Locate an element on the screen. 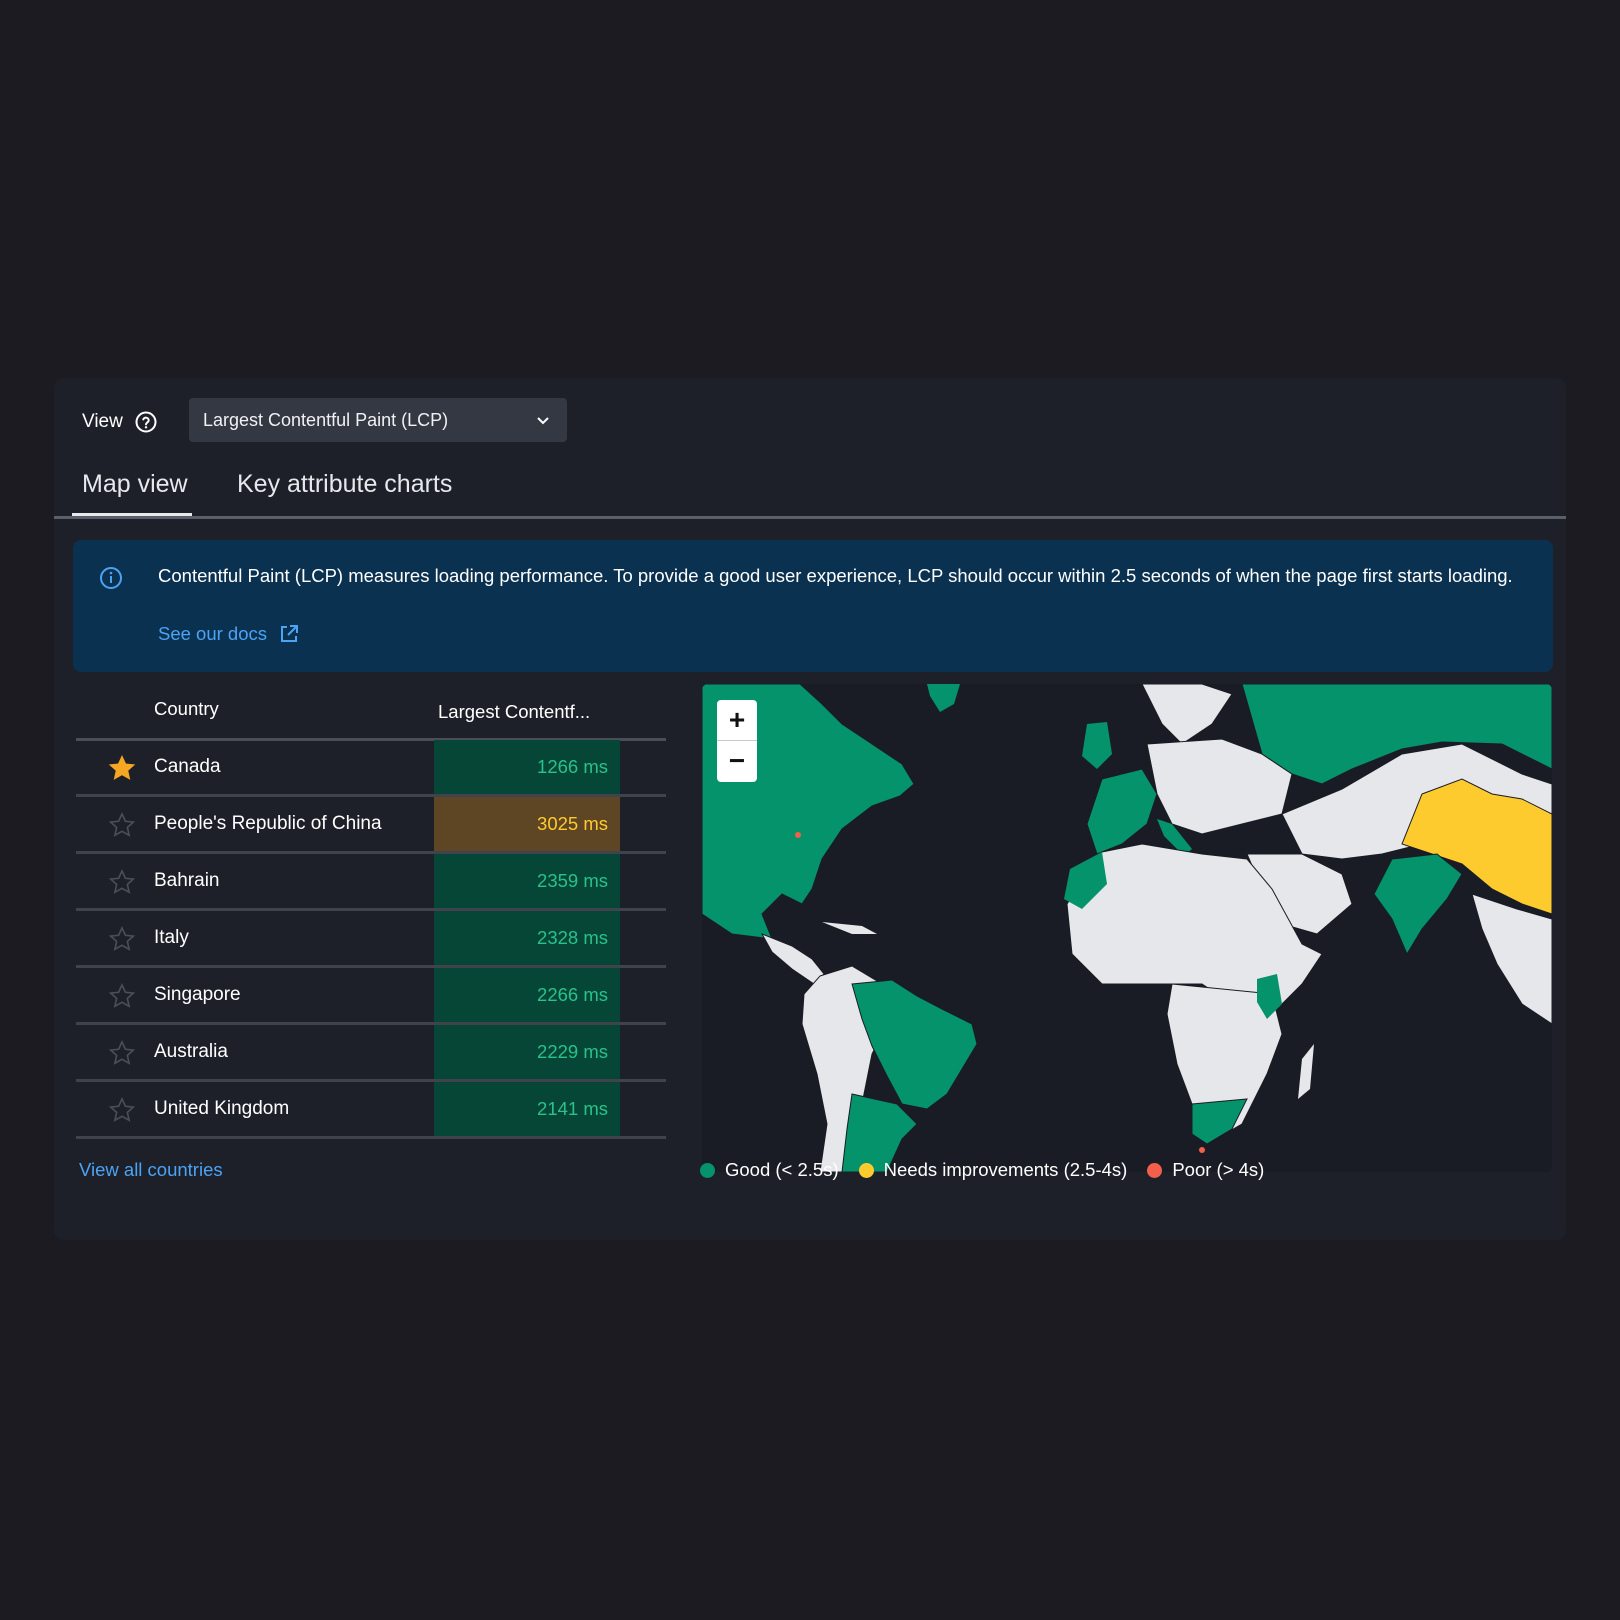  see-docs-link: See our docs is located at coordinates (228, 634).